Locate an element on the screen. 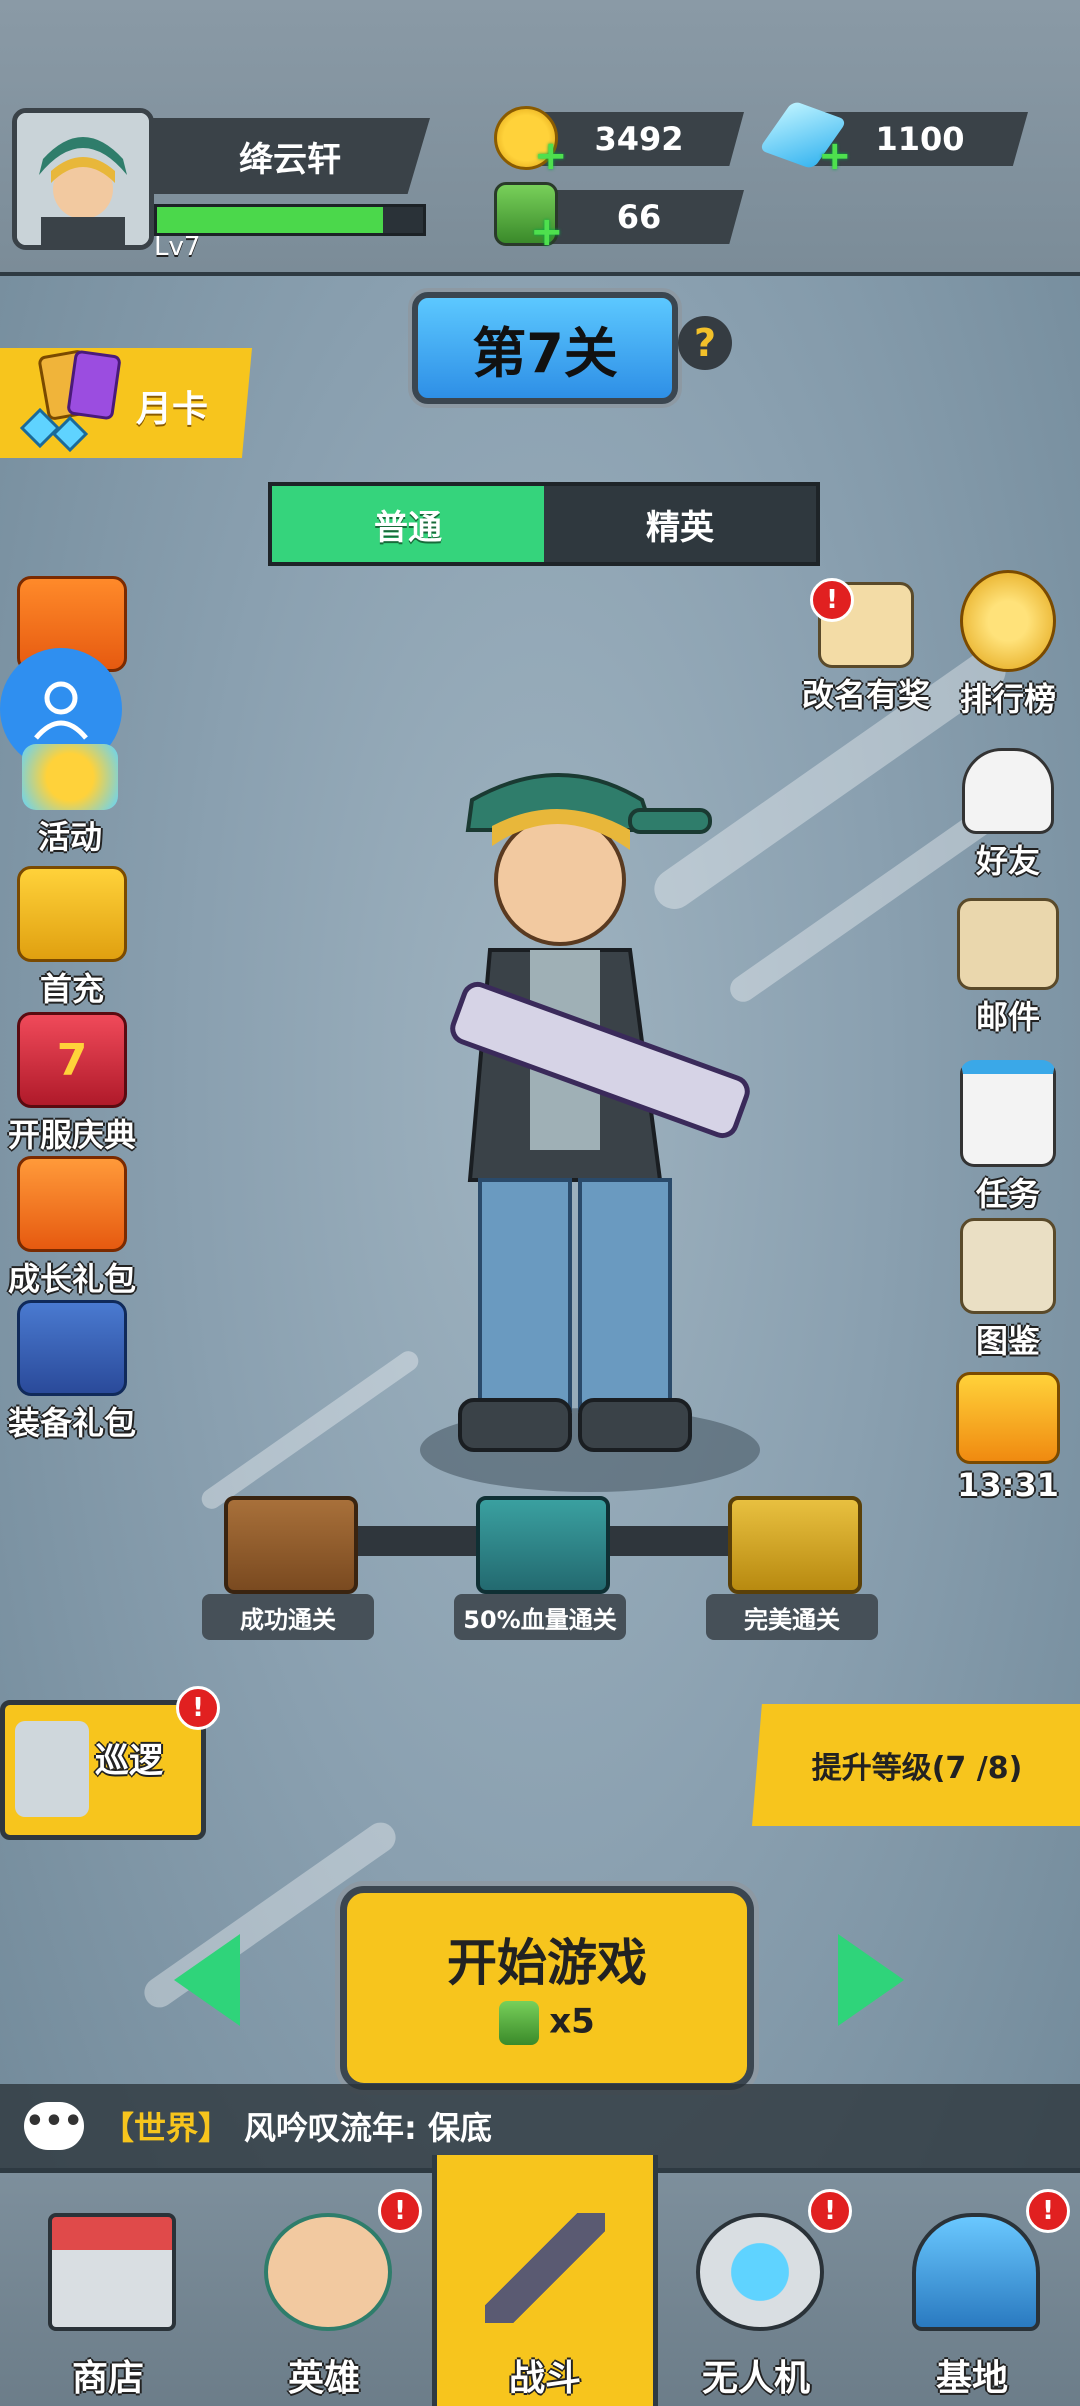 The image size is (1080, 2406). month-card-icon is located at coordinates (70, 401).